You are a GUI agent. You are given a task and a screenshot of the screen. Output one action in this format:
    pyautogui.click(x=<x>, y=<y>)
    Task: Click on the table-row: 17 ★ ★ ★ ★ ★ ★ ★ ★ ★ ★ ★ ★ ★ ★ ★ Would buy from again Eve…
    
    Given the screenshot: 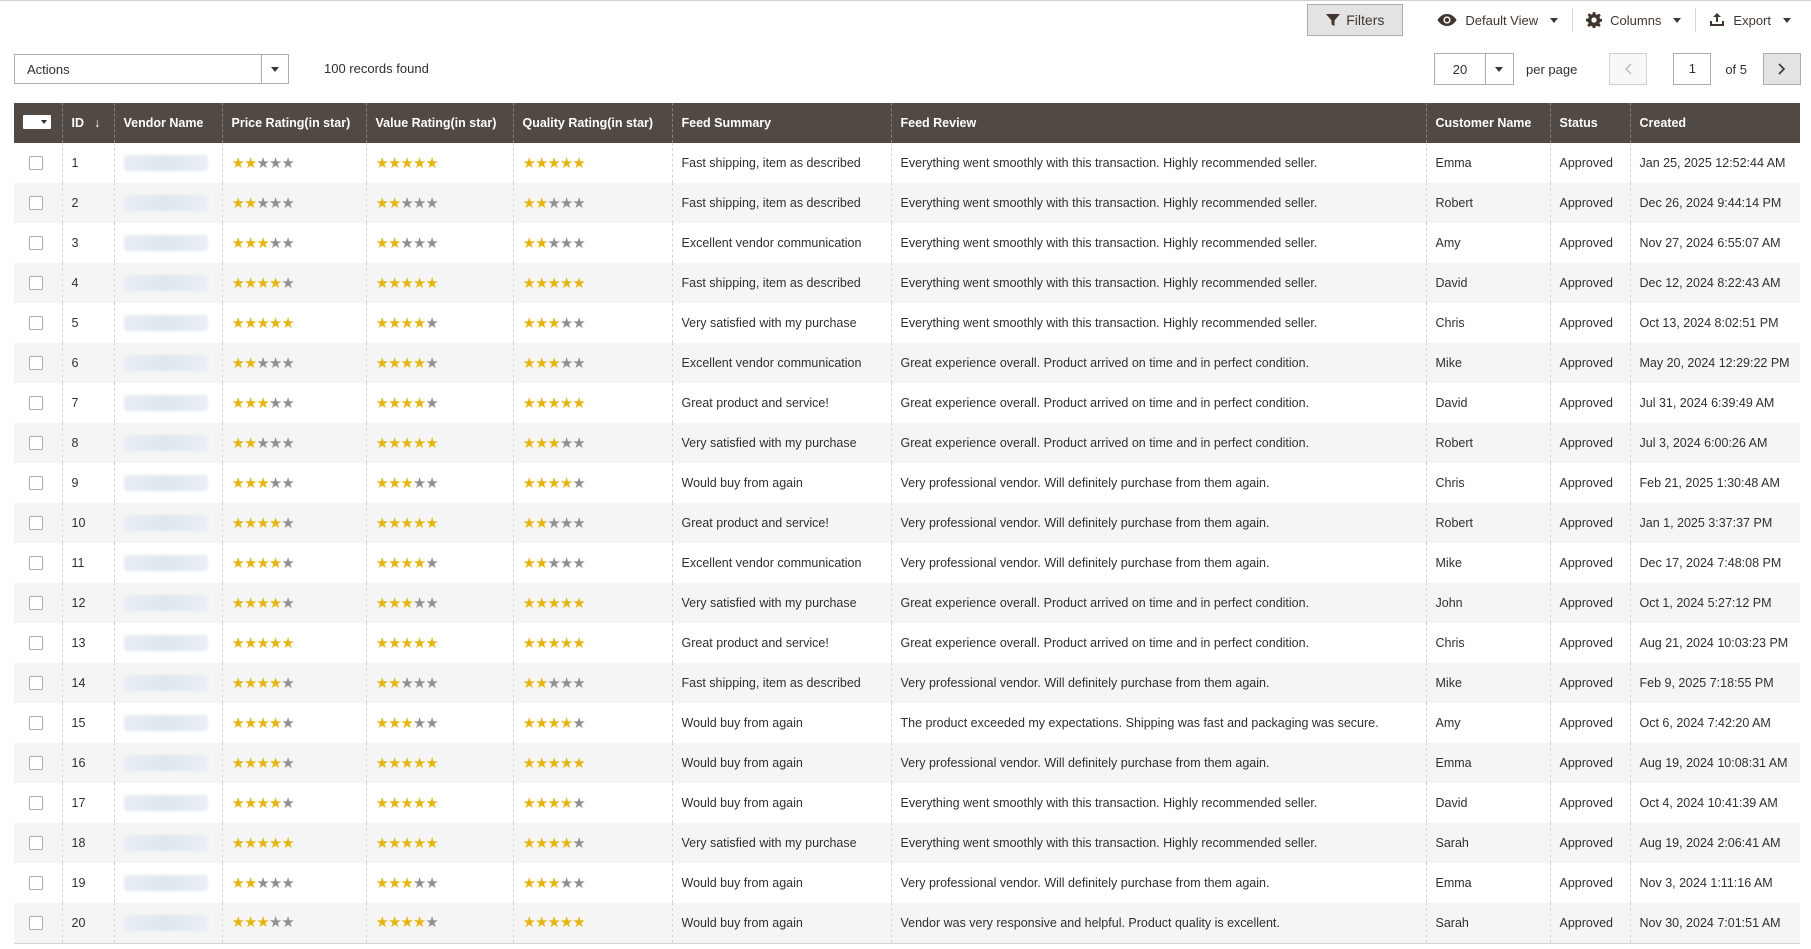 What is the action you would take?
    pyautogui.click(x=907, y=803)
    